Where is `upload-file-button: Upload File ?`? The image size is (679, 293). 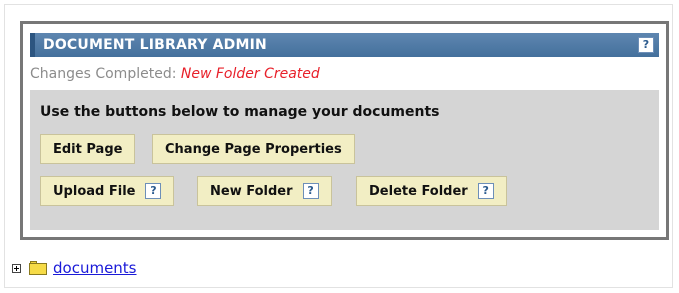
upload-file-button: Upload File ? is located at coordinates (107, 191).